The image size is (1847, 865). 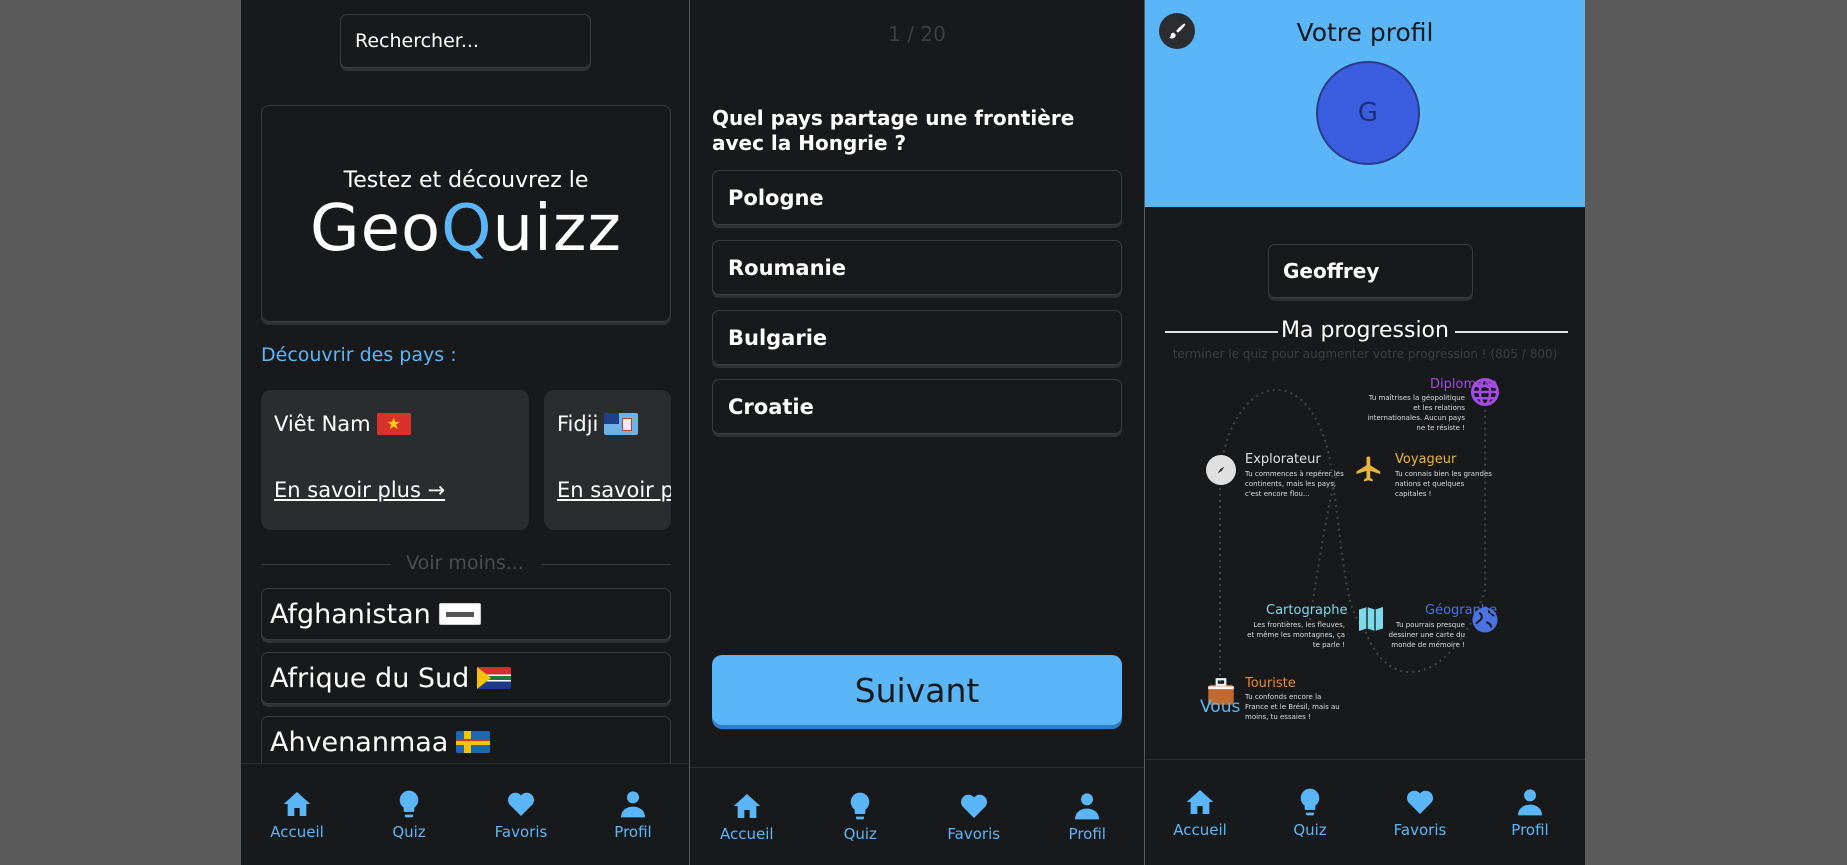 I want to click on country-card-vietnam: Viêt Nam ★ En savoir plus →, so click(x=395, y=460).